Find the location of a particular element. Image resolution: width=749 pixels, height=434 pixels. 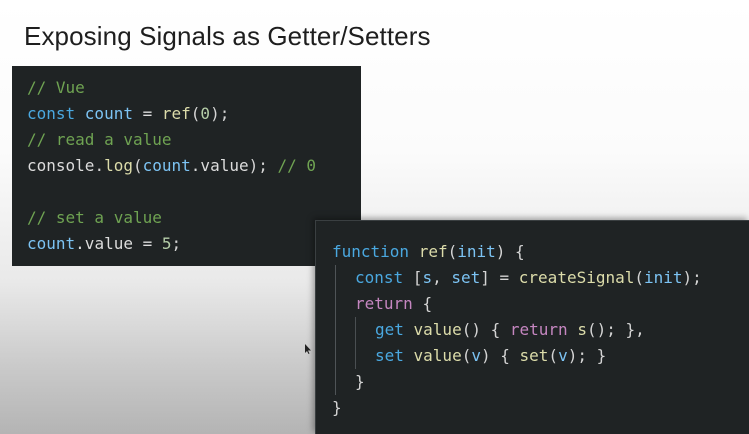

code-token: // set a value is located at coordinates (94, 217).